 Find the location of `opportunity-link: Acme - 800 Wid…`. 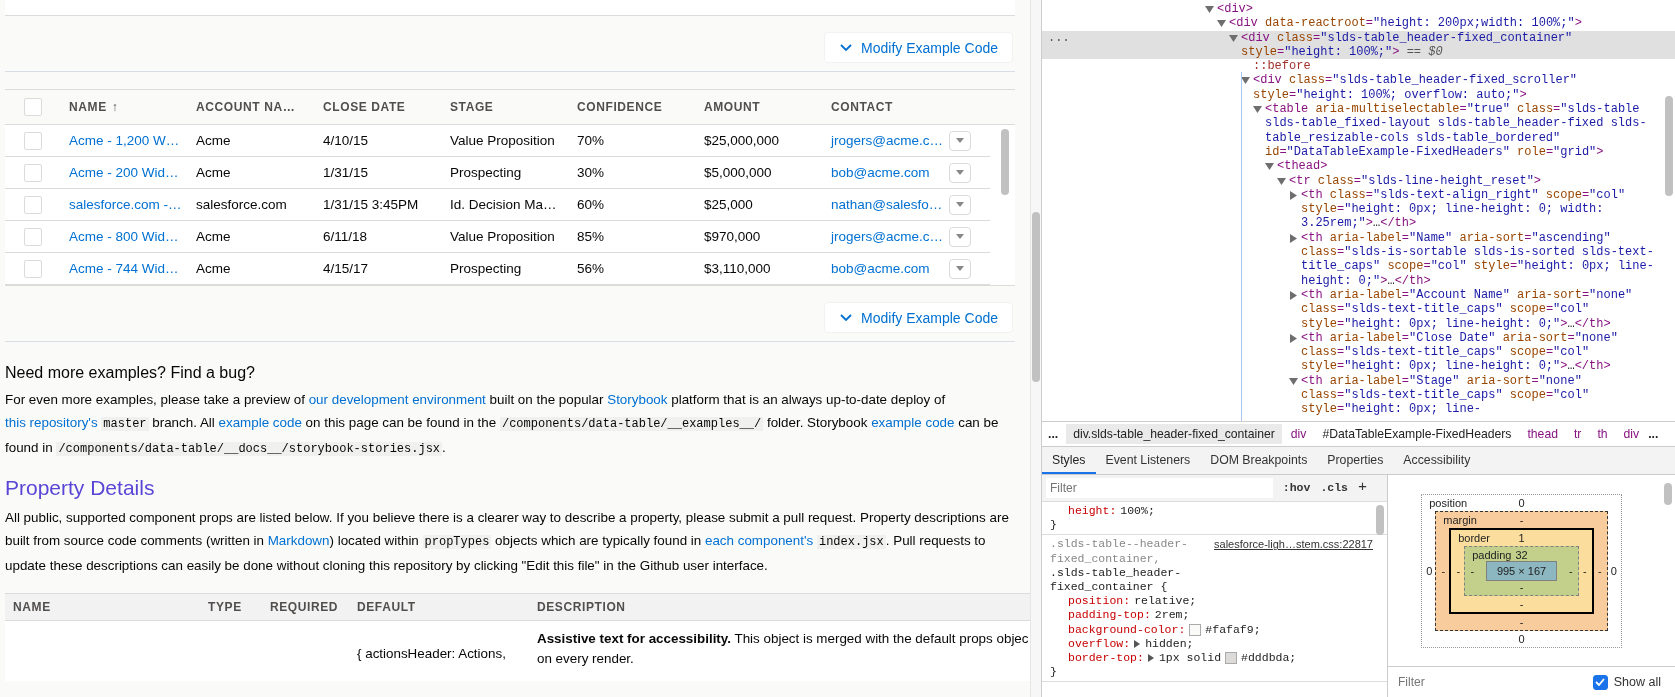

opportunity-link: Acme - 800 Wid… is located at coordinates (123, 236).